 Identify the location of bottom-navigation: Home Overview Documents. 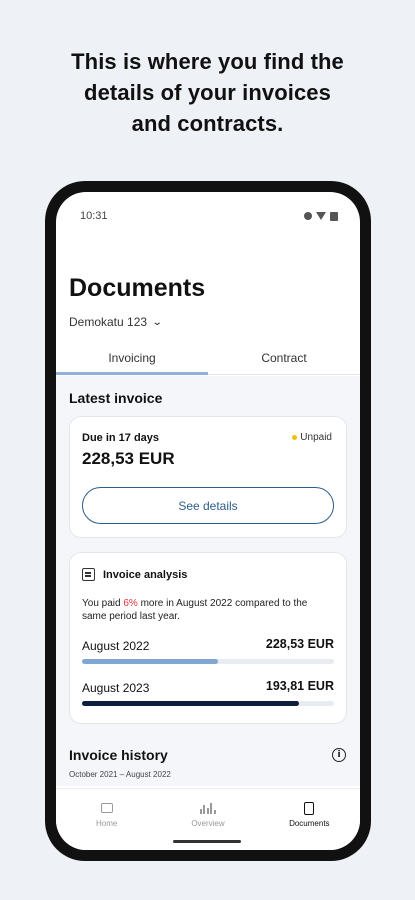
(208, 819).